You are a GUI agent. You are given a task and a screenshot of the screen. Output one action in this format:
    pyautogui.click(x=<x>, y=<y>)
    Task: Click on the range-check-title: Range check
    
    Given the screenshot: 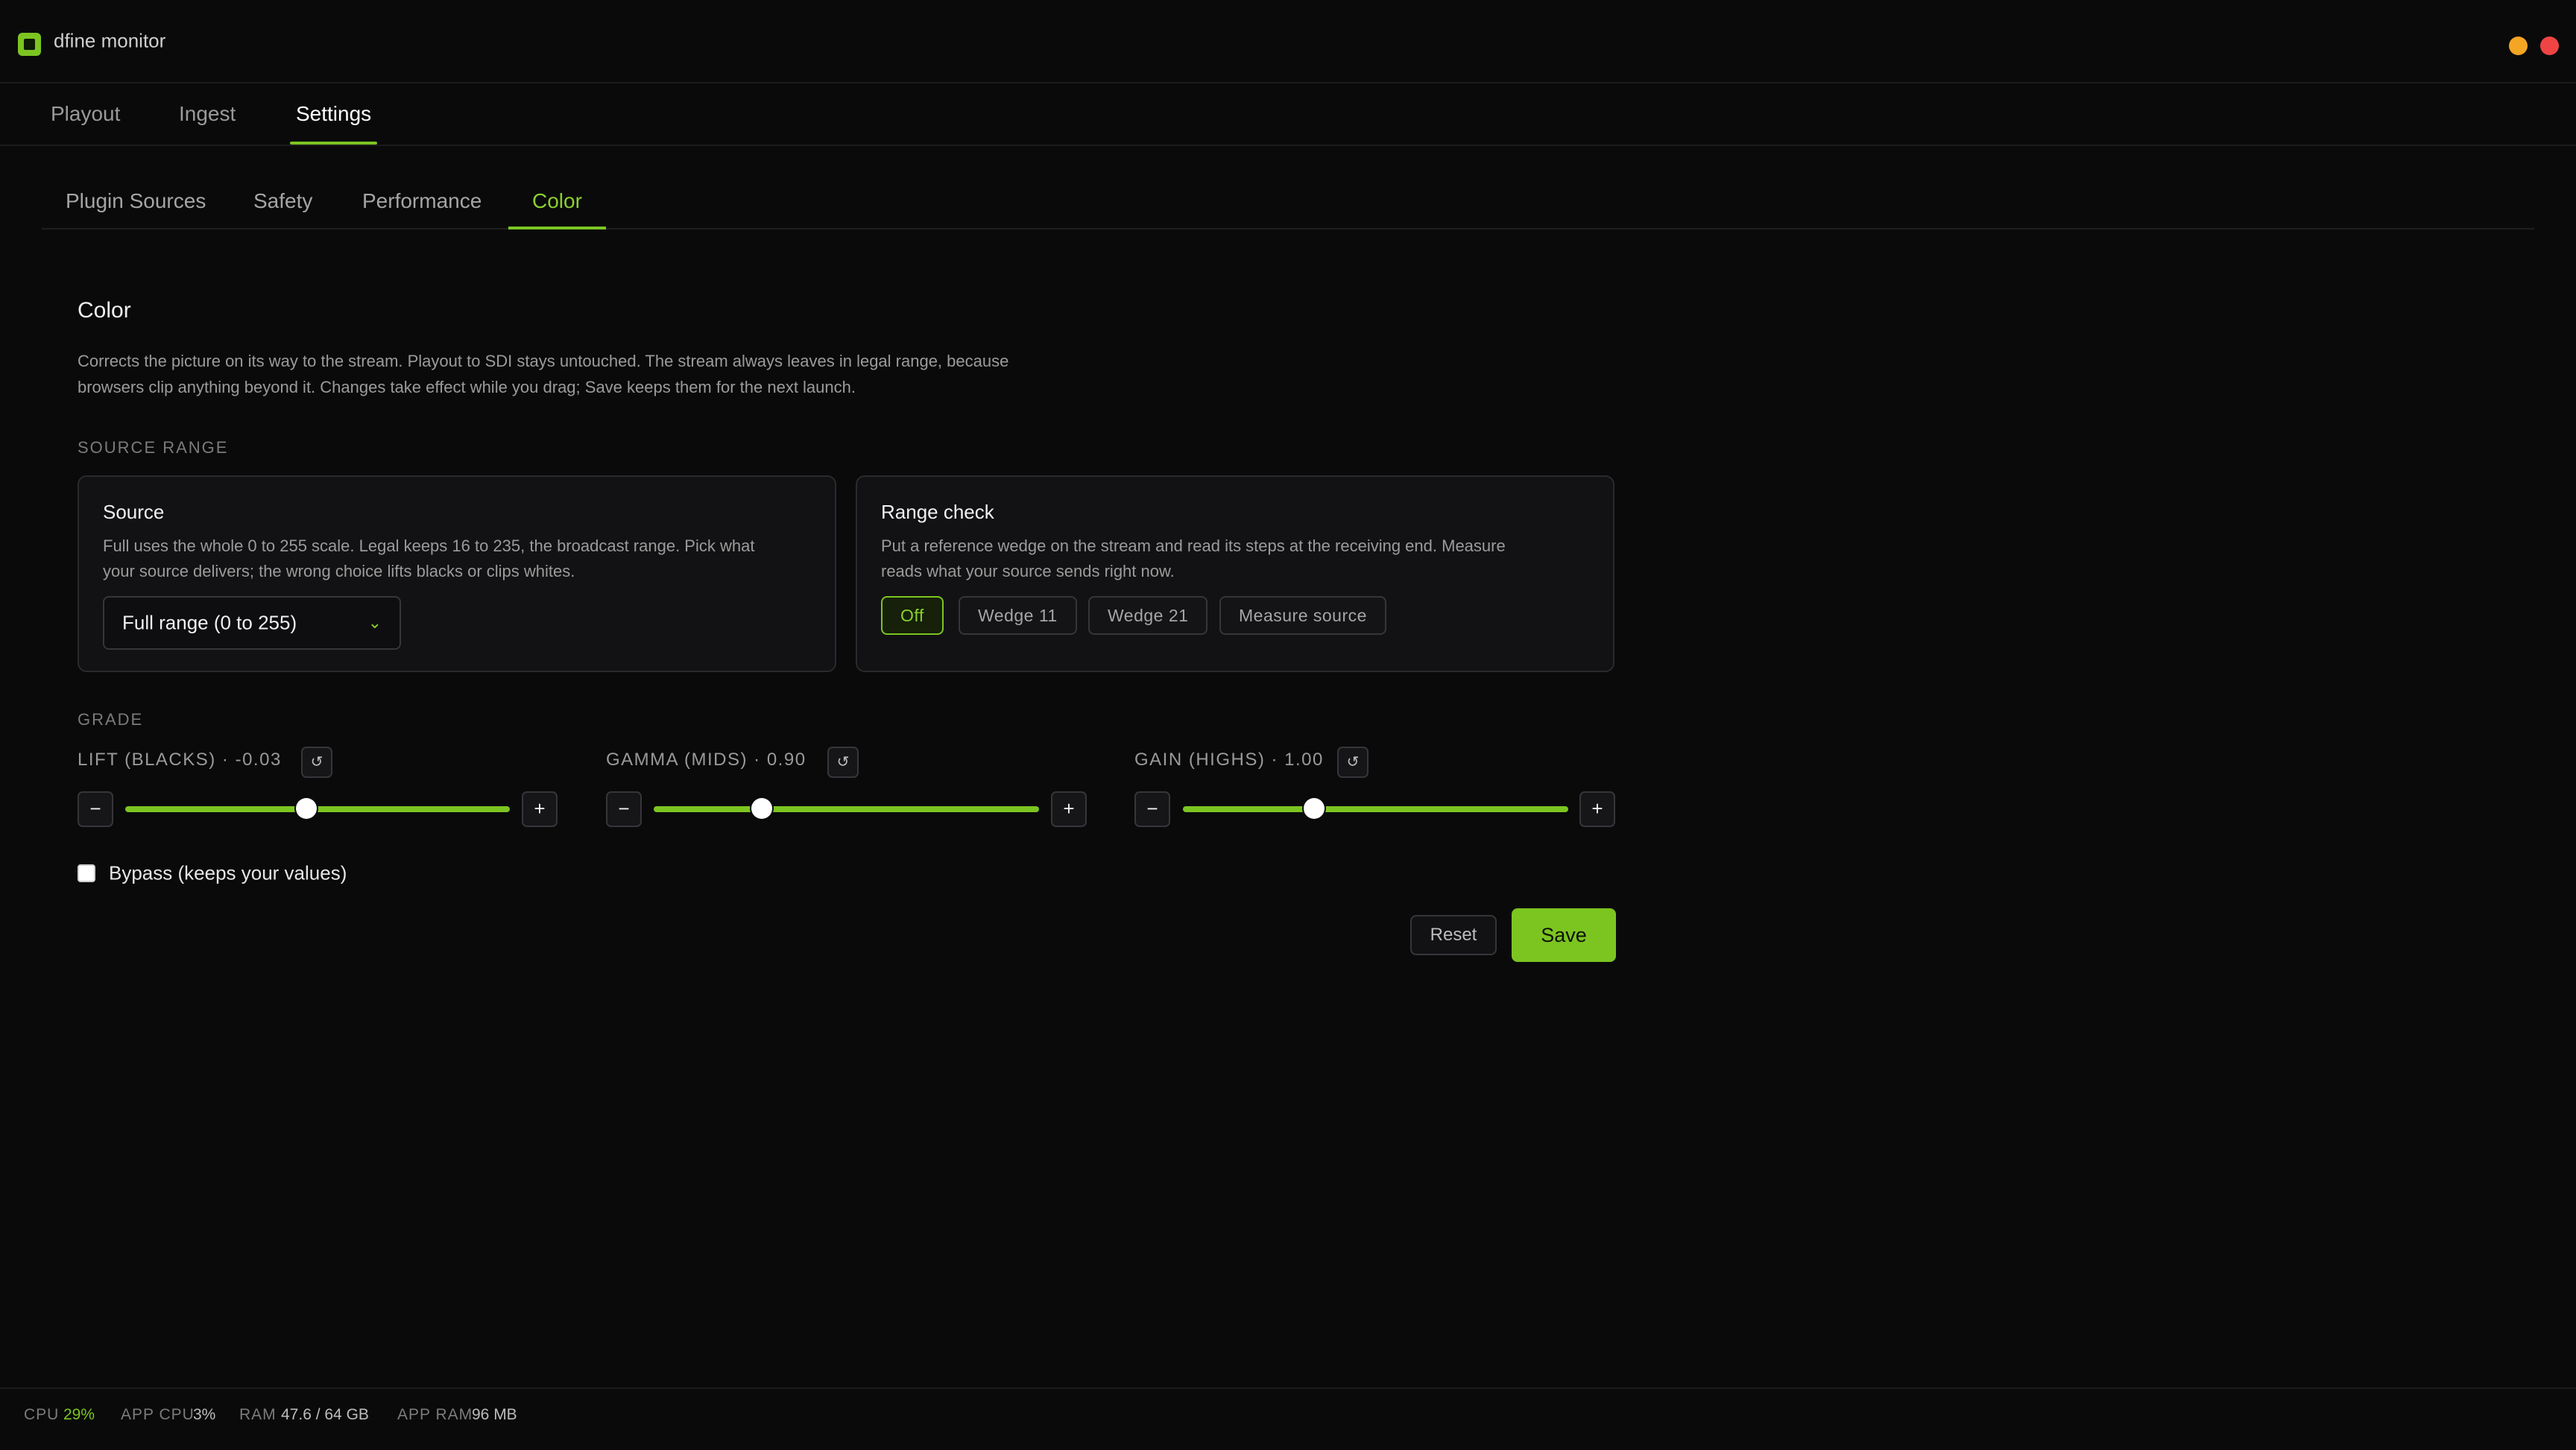 What is the action you would take?
    pyautogui.click(x=938, y=512)
    